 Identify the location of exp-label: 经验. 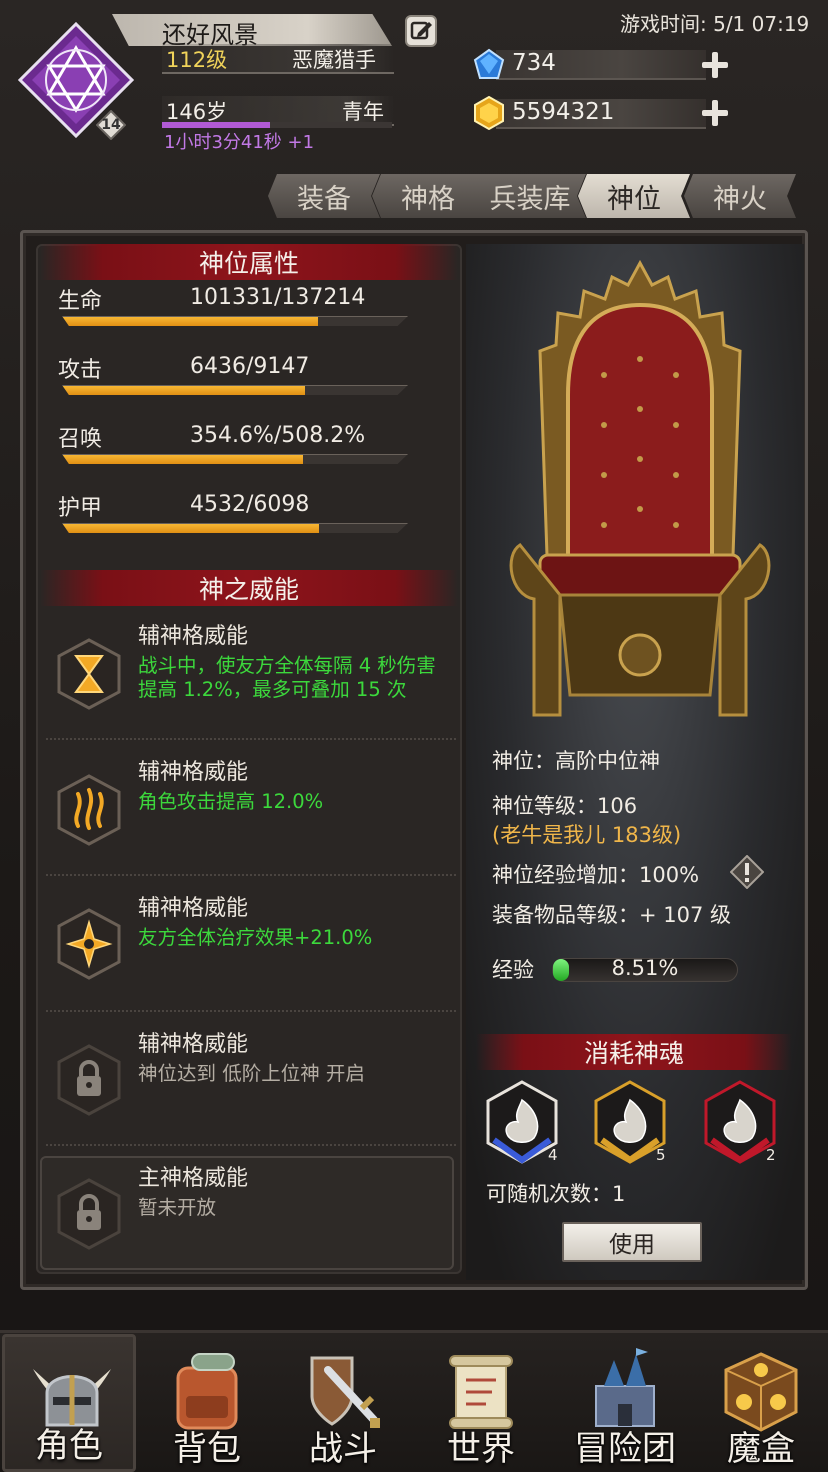
(513, 970).